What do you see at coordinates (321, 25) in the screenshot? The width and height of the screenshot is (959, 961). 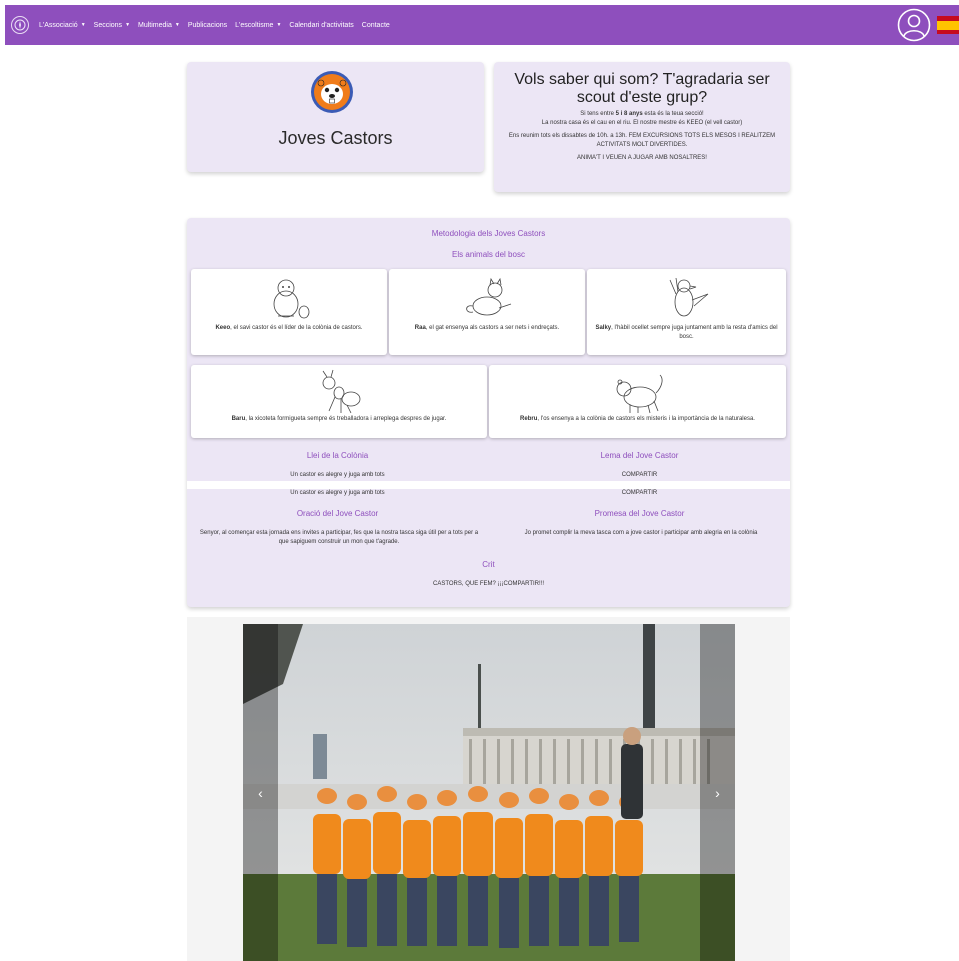 I see `nav-item-calendari: Calendari d'activitats` at bounding box center [321, 25].